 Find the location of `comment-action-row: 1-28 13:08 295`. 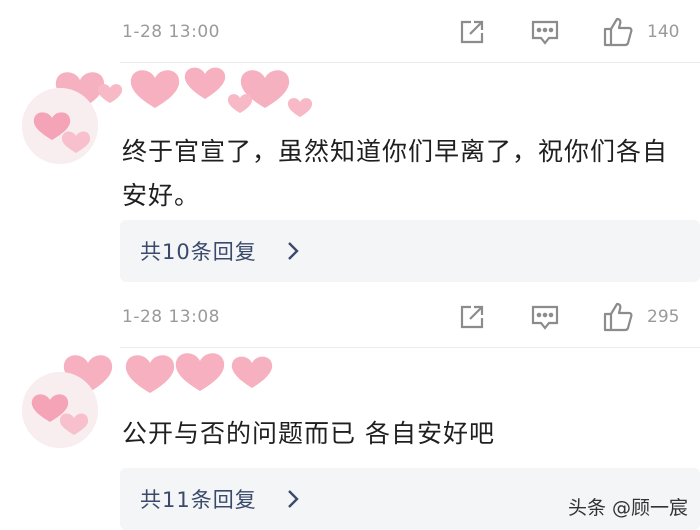

comment-action-row: 1-28 13:08 295 is located at coordinates (350, 317).